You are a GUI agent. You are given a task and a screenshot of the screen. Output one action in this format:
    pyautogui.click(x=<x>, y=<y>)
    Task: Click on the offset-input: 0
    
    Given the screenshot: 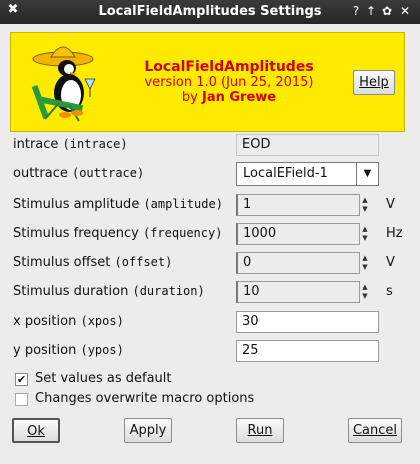 What is the action you would take?
    pyautogui.click(x=298, y=263)
    